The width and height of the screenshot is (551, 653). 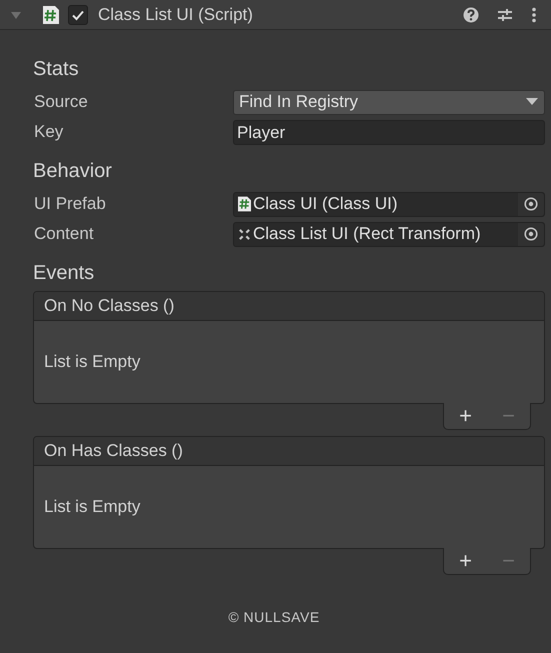 I want to click on rect-transform-icon, so click(x=244, y=234).